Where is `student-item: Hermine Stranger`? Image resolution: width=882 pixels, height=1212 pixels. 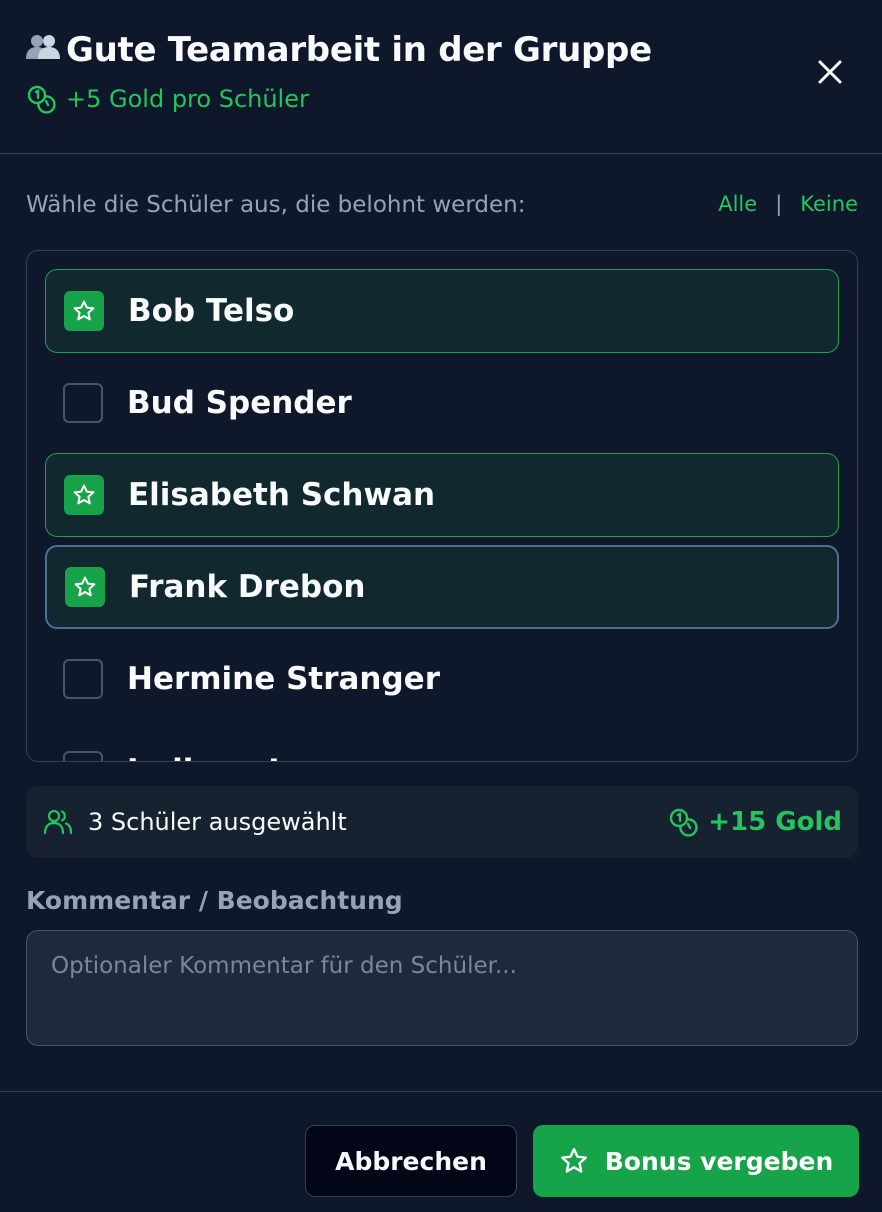
student-item: Hermine Stranger is located at coordinates (442, 679).